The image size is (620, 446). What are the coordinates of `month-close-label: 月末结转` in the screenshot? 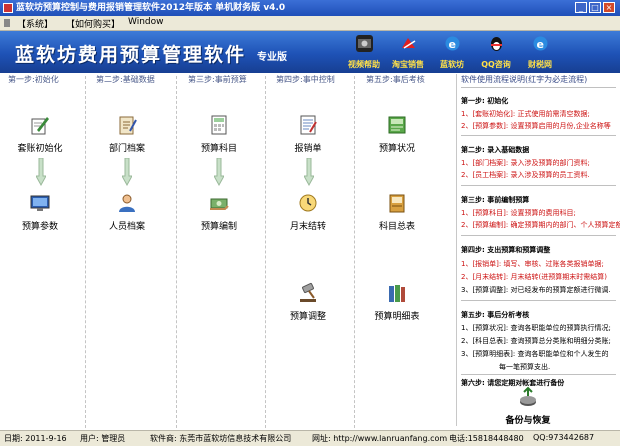 It's located at (307, 227).